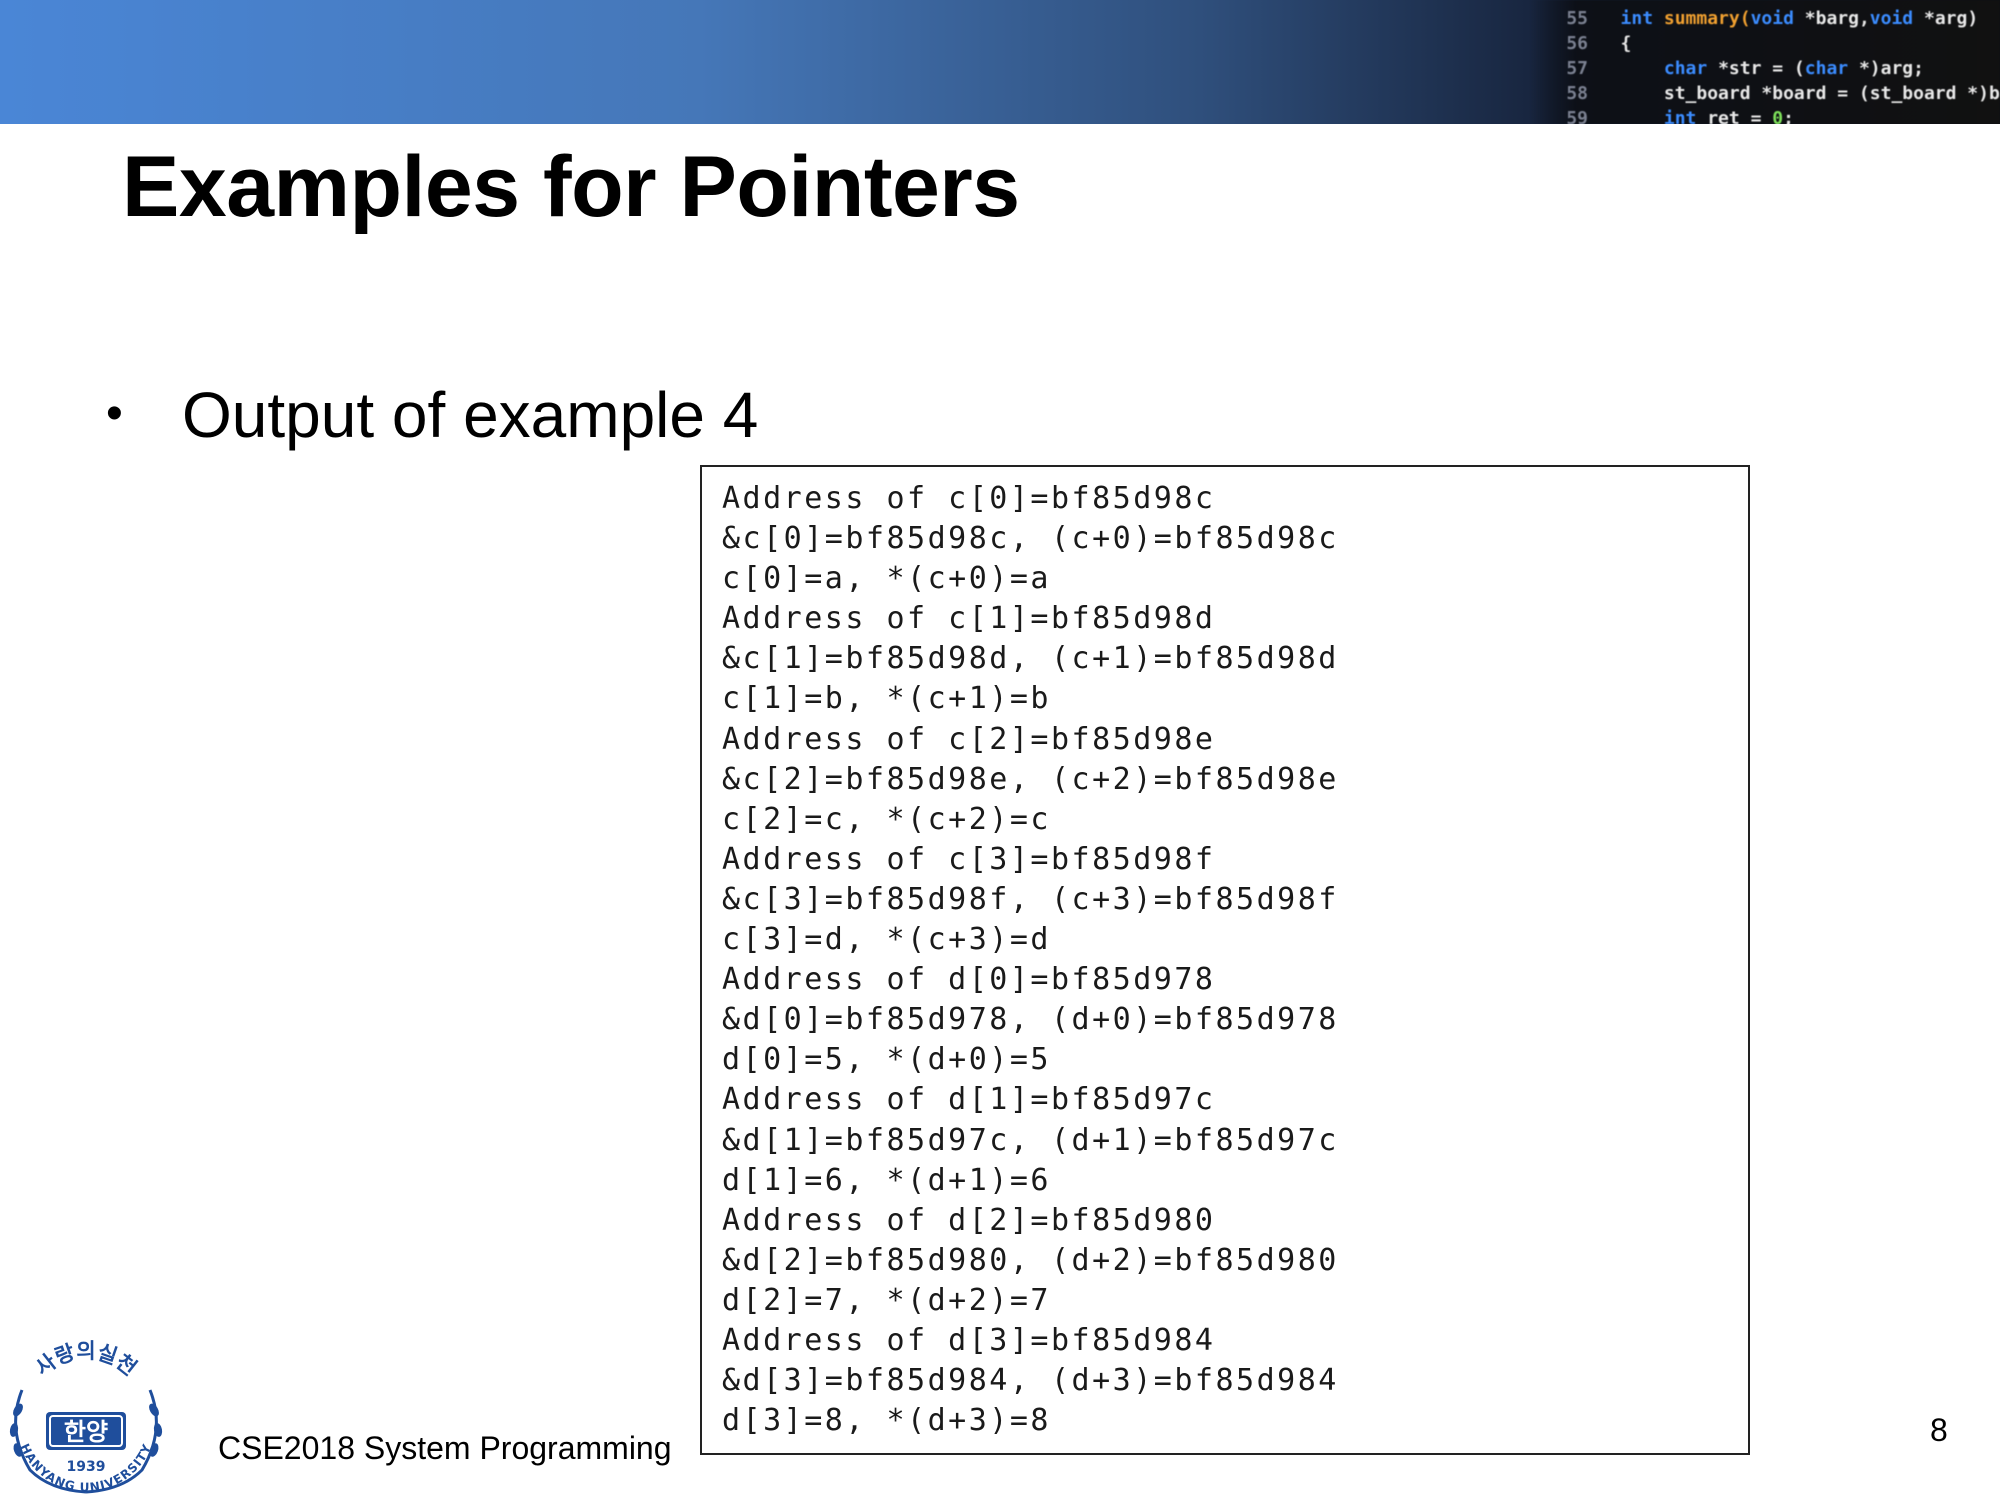 Image resolution: width=2000 pixels, height=1500 pixels. I want to click on logo-center-text: 한양, so click(86, 1432).